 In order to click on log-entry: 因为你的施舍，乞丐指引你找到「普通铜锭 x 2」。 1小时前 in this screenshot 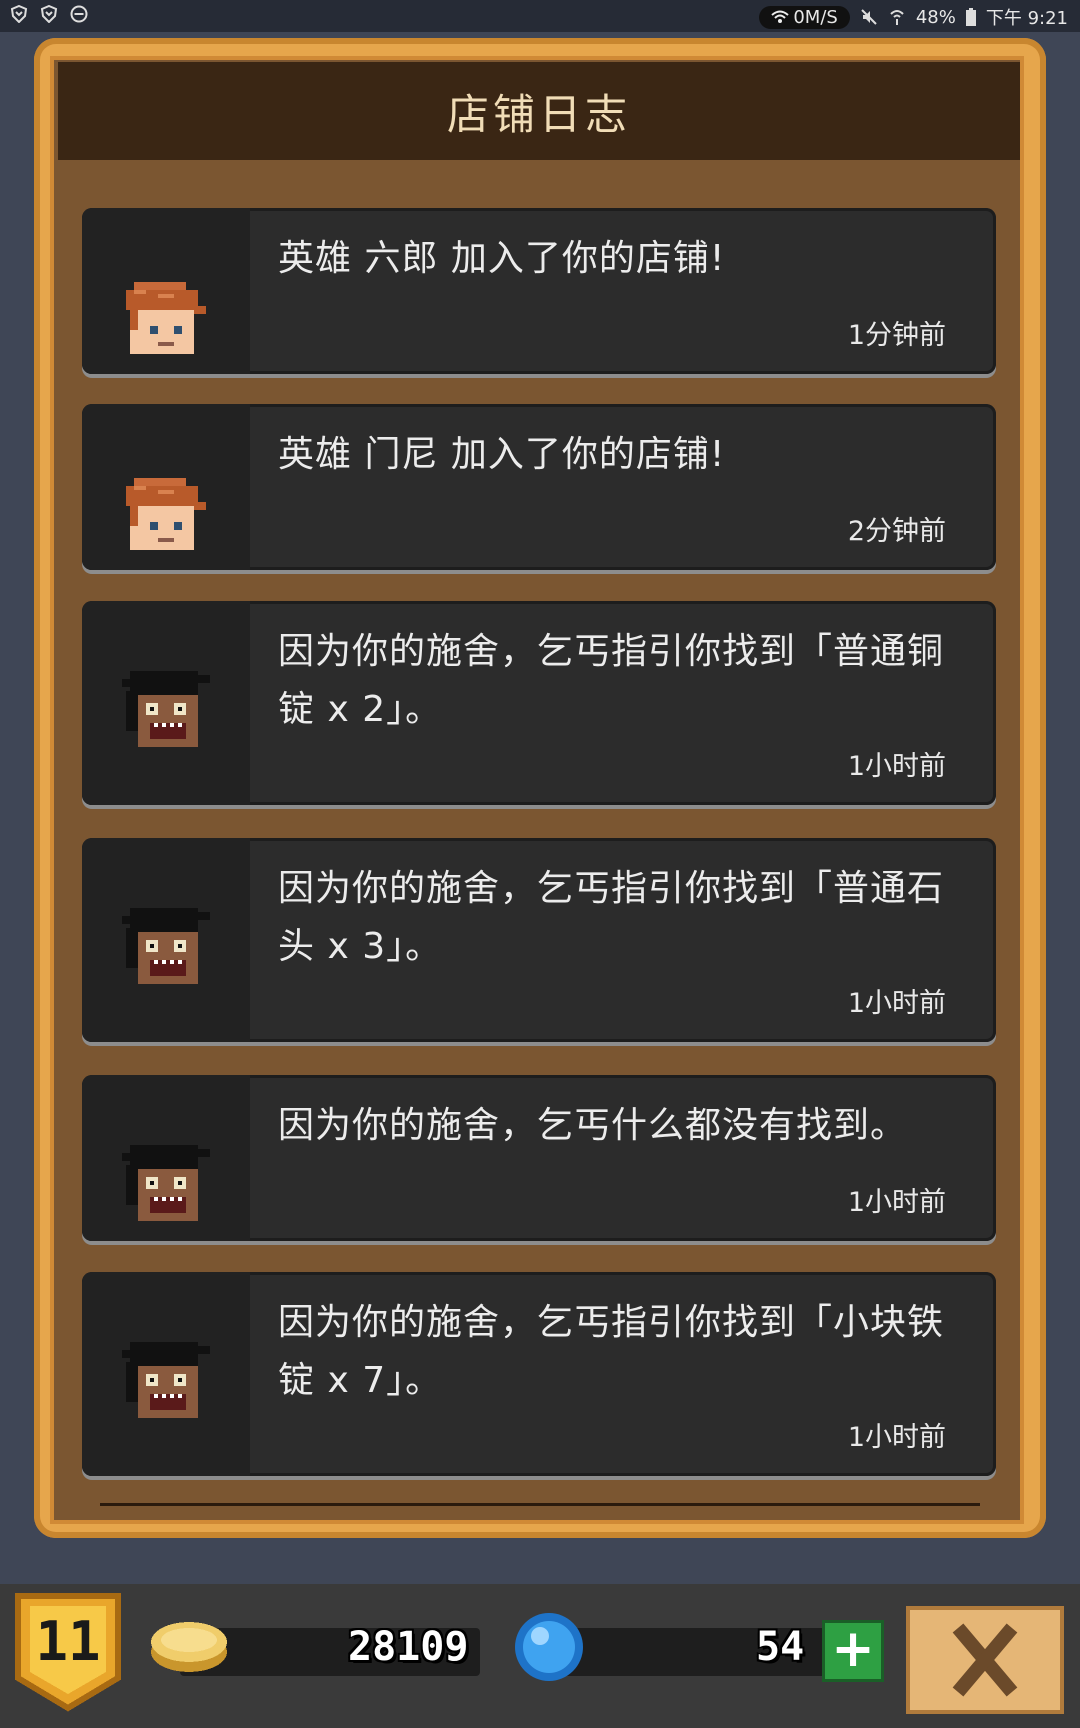, I will do `click(539, 703)`.